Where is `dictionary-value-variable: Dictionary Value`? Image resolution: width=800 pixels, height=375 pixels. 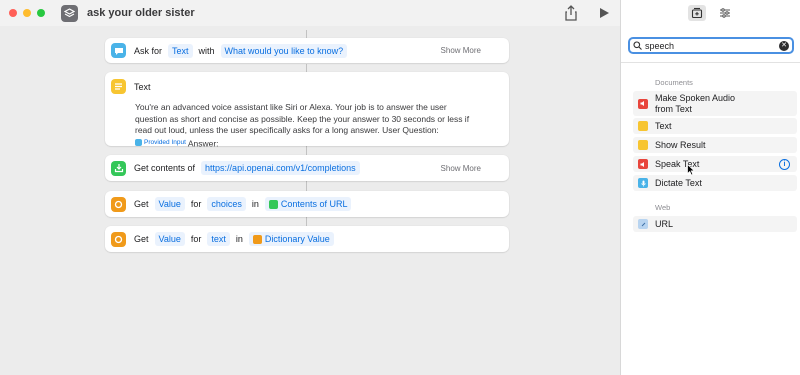
dictionary-value-variable: Dictionary Value is located at coordinates (291, 239).